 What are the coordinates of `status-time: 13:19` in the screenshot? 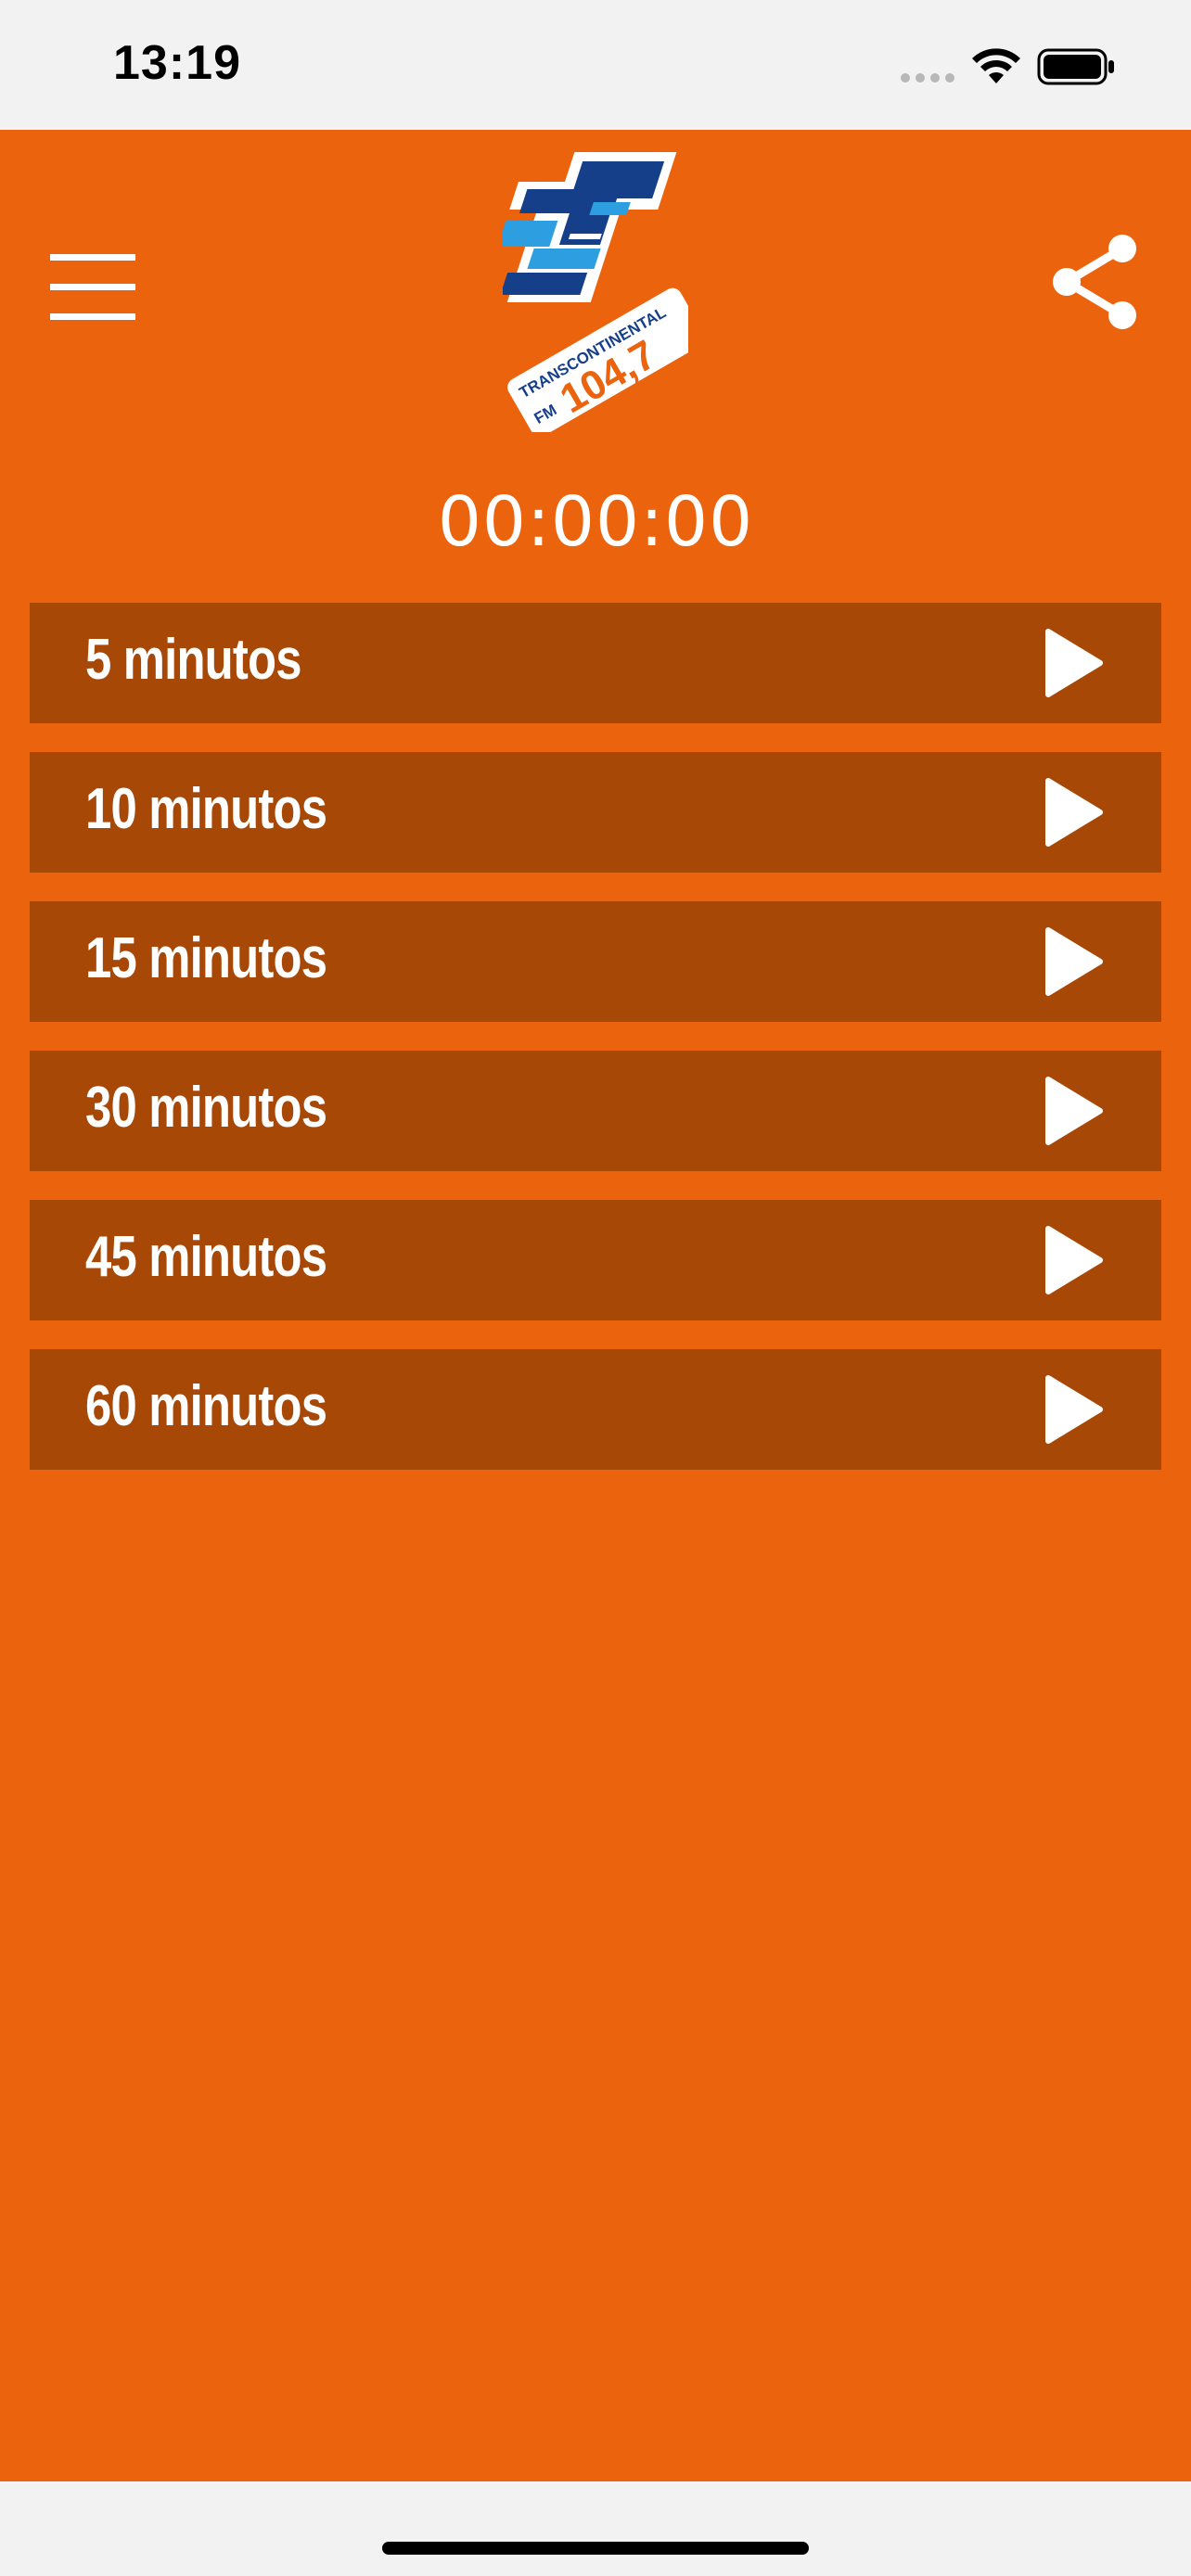 It's located at (177, 63).